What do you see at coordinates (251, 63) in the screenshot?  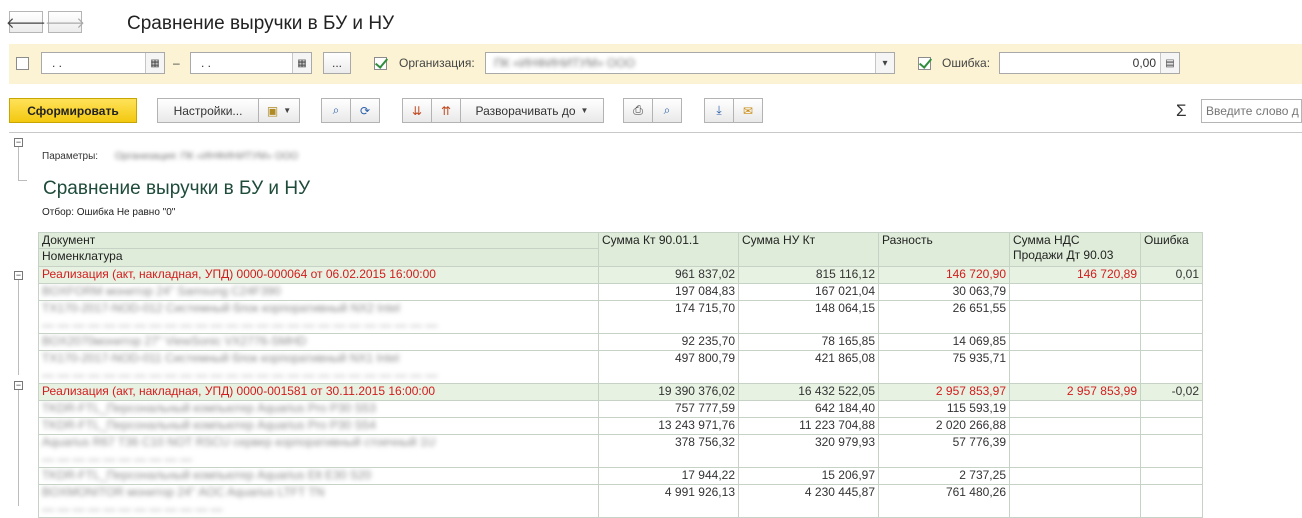 I see `period-to-input: . . ▦` at bounding box center [251, 63].